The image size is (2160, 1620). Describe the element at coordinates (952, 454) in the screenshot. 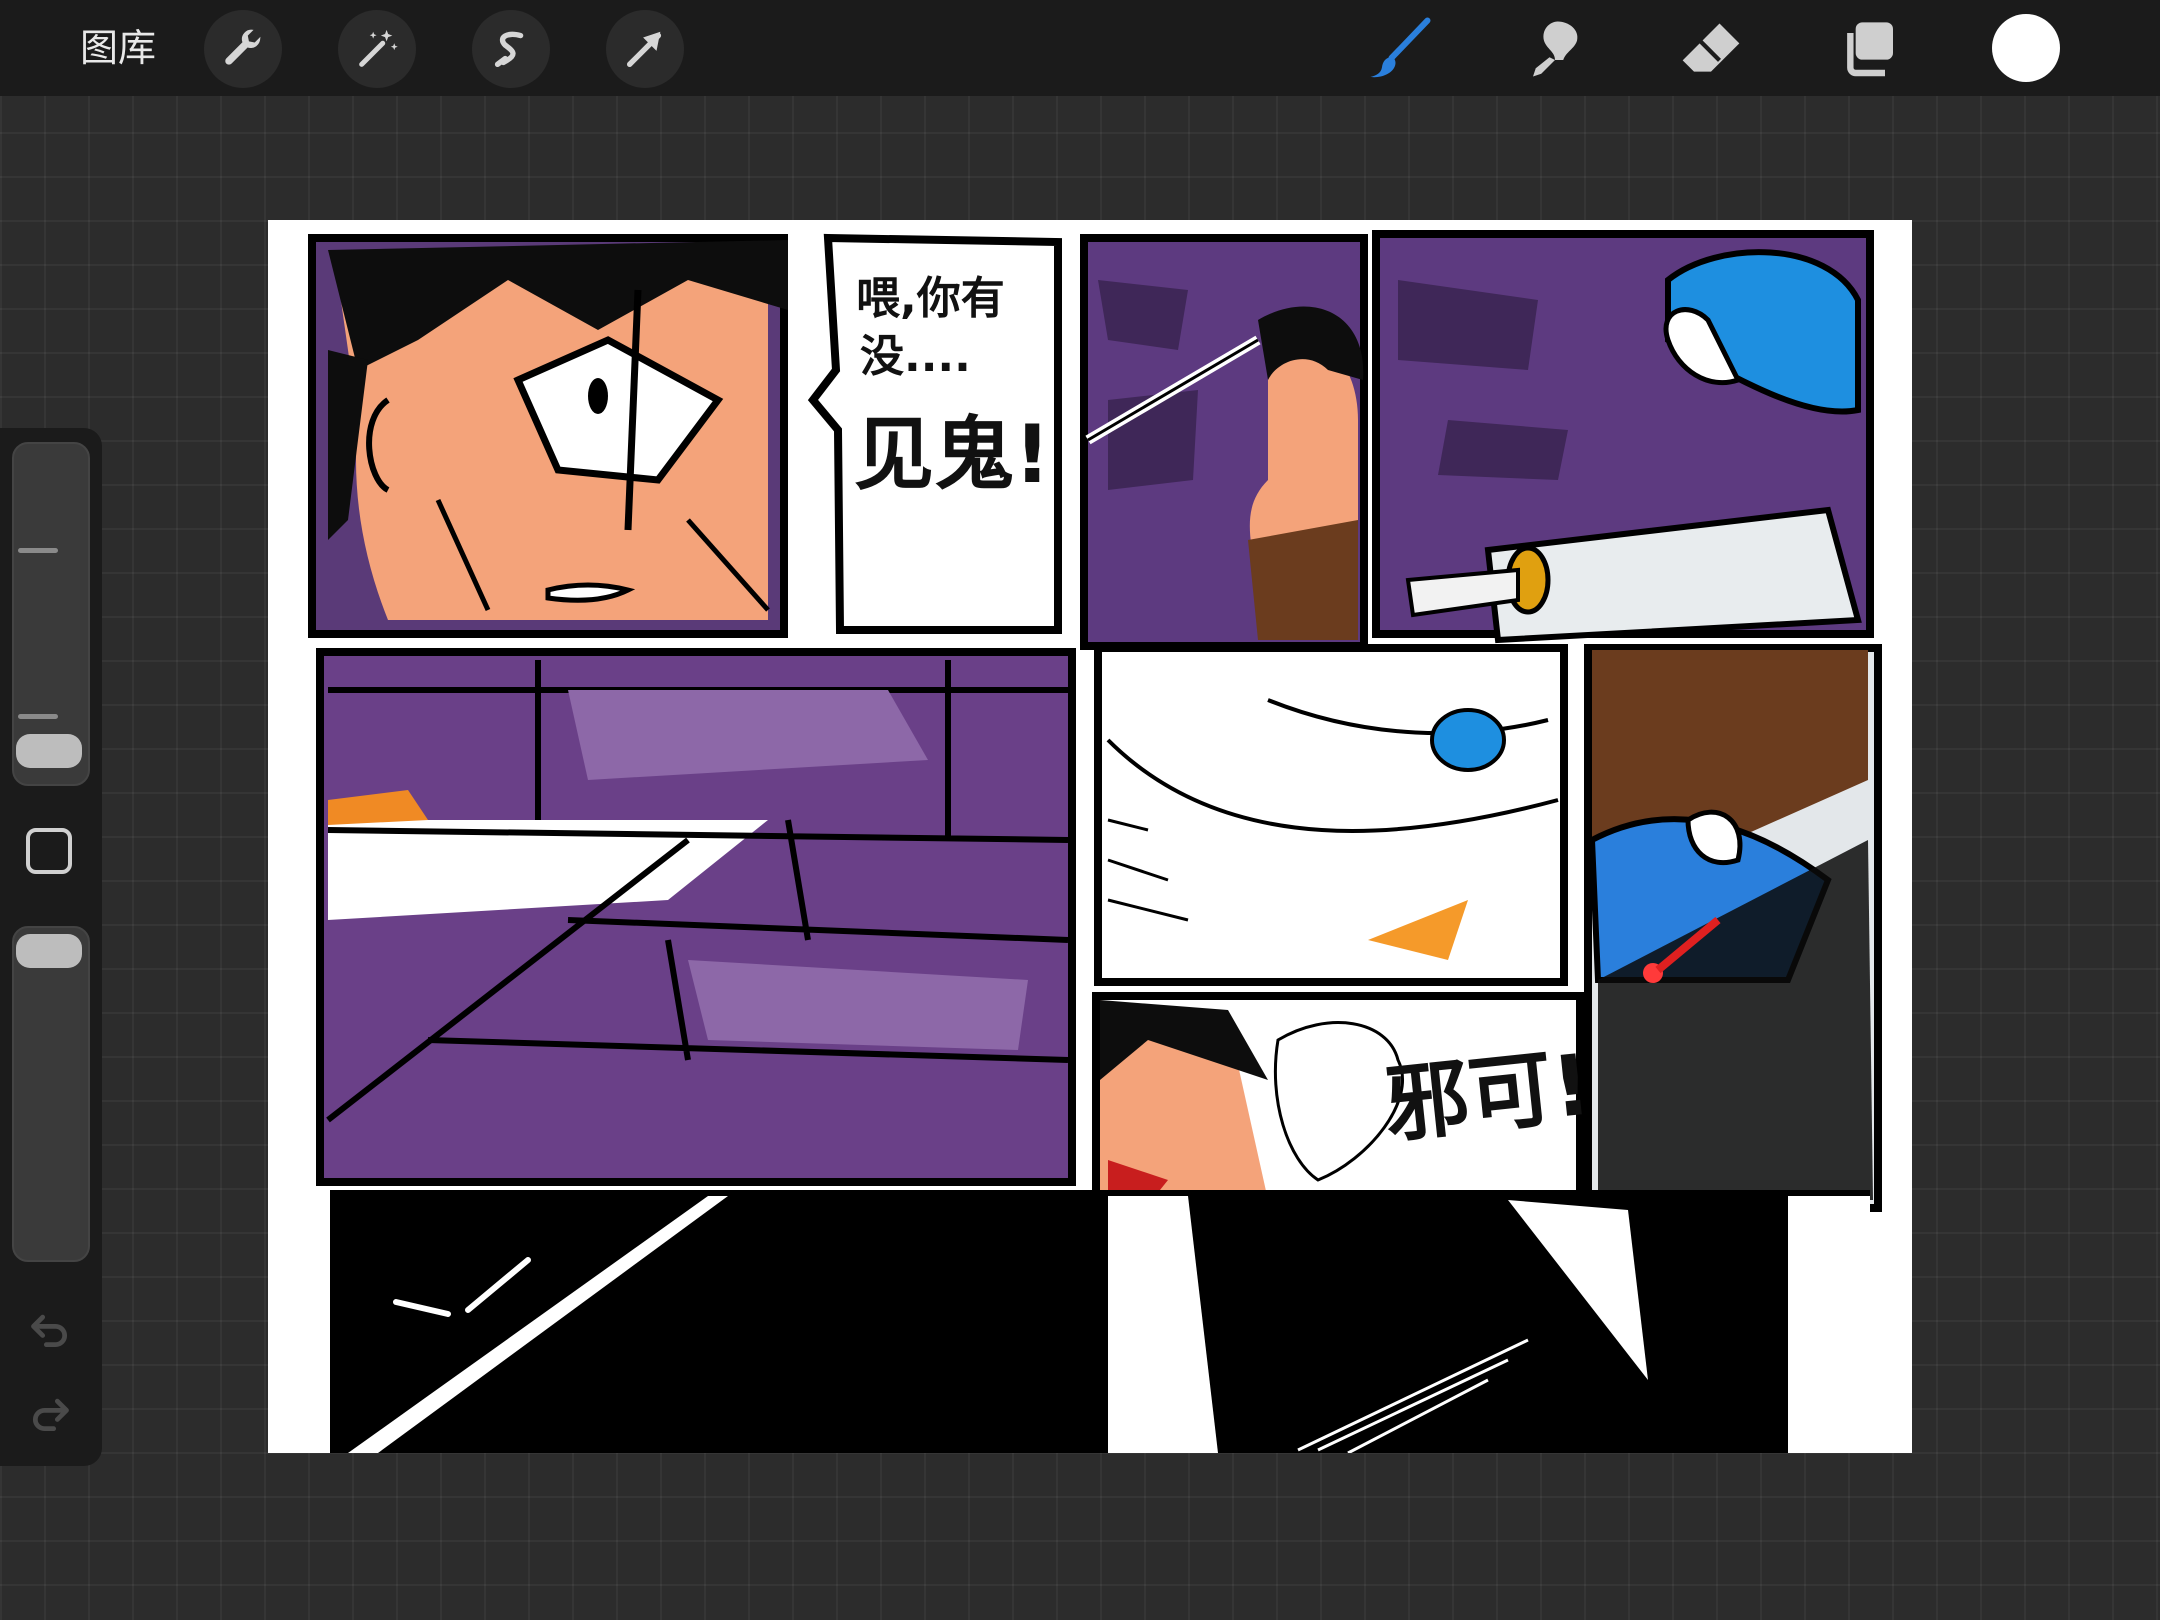

I see `bubble-line-3: 见鬼!` at that location.